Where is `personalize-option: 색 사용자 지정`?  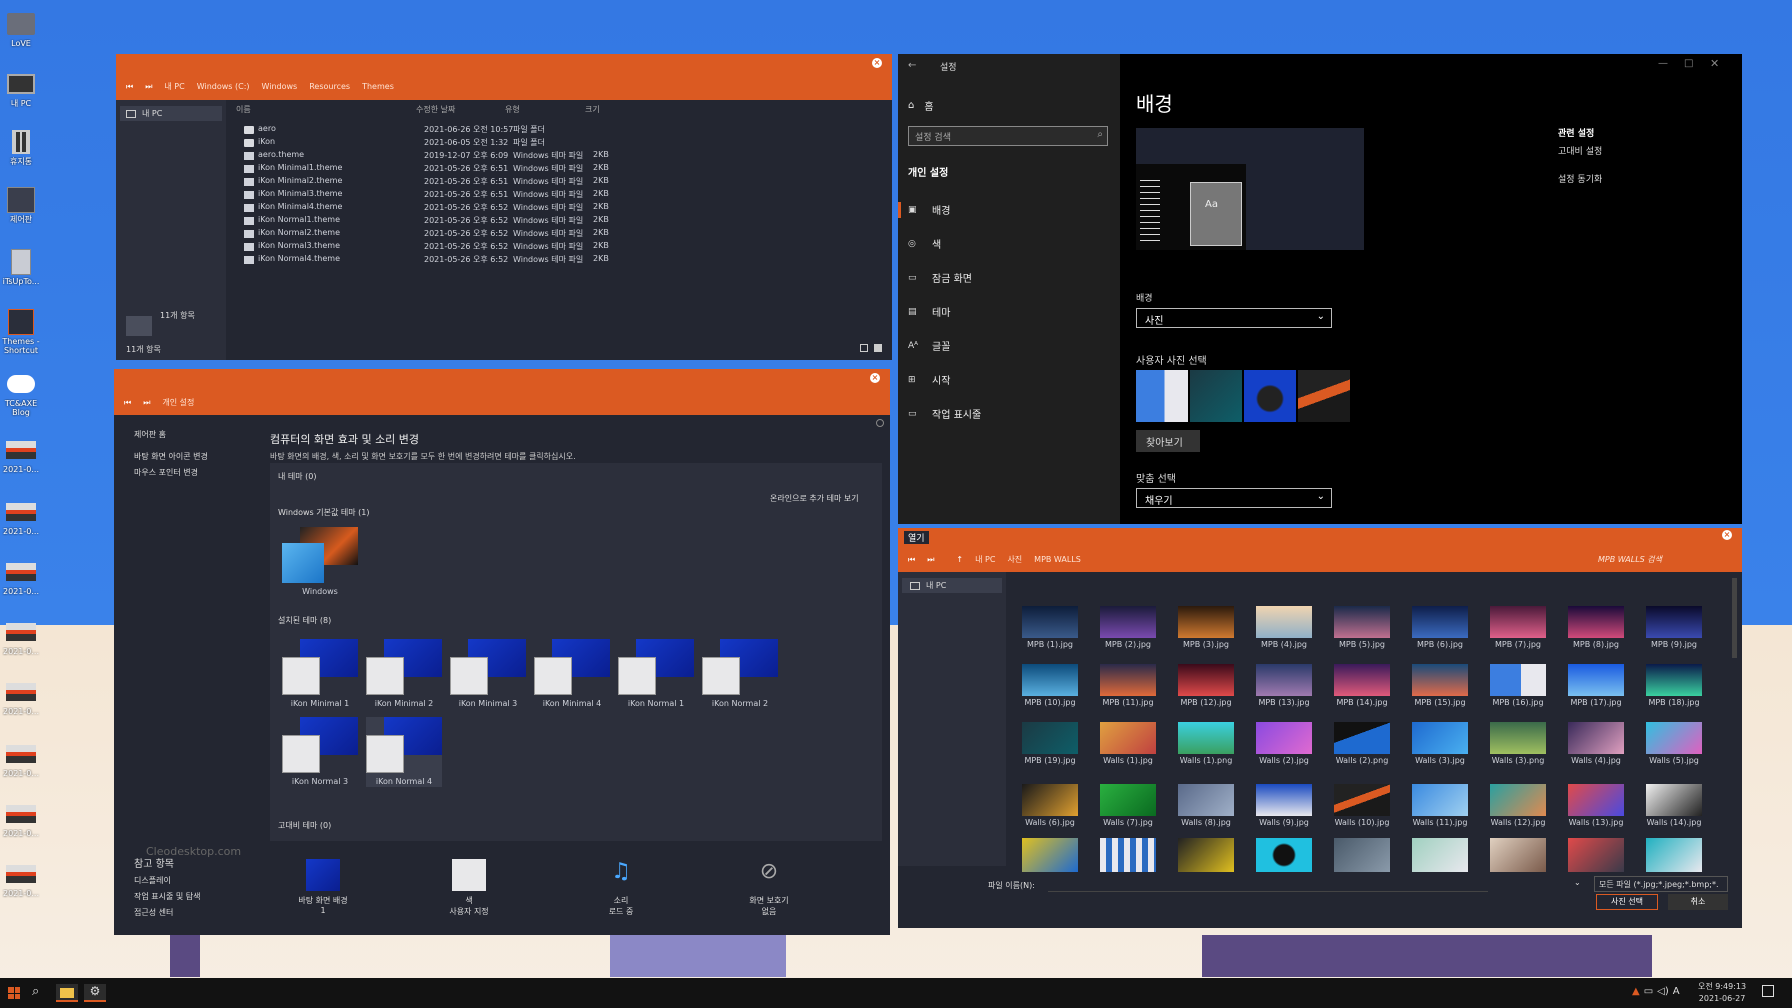
personalize-option: 색 사용자 지정 is located at coordinates (469, 888).